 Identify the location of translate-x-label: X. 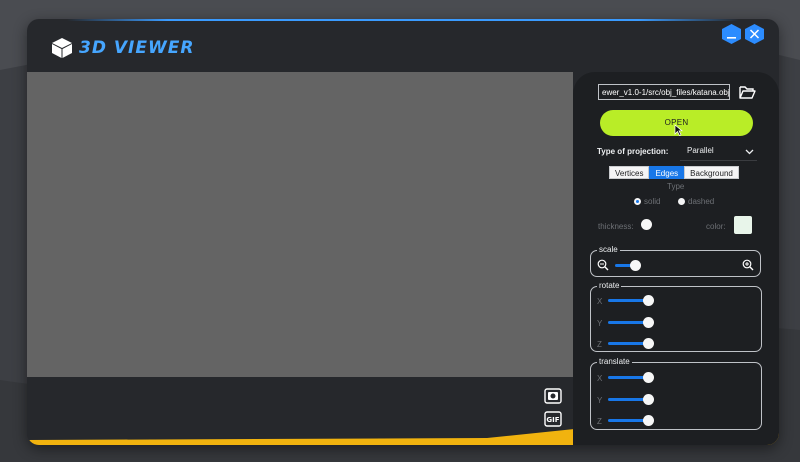
(600, 378).